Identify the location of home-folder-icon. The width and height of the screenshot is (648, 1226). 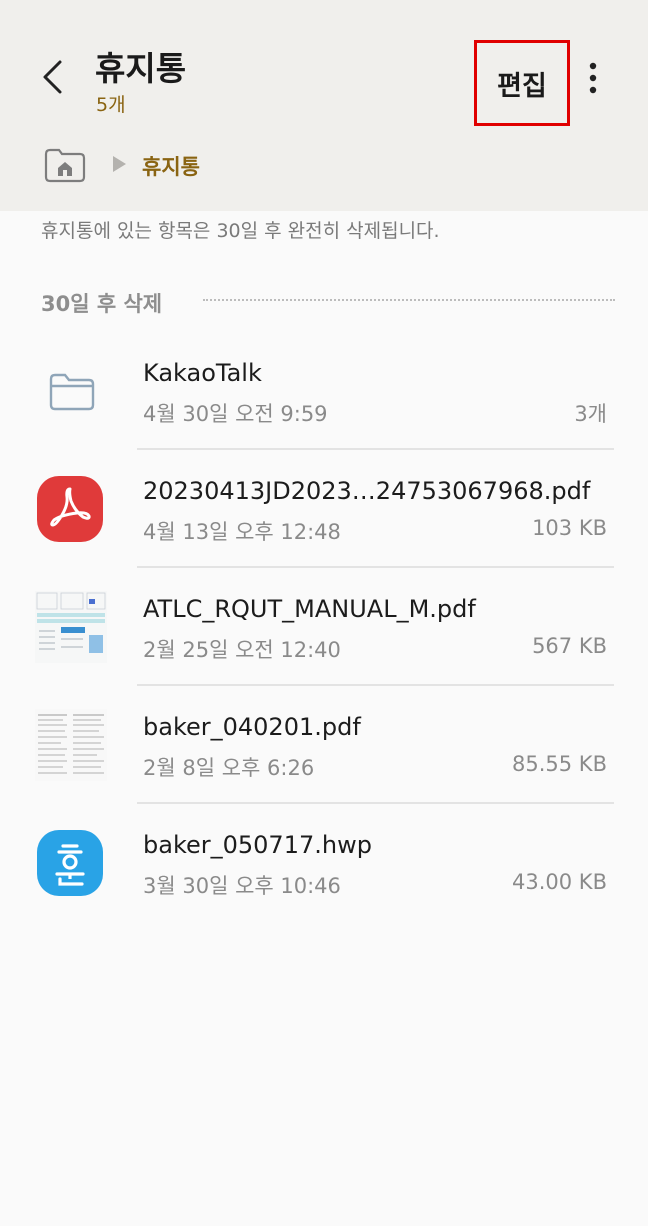
(65, 165).